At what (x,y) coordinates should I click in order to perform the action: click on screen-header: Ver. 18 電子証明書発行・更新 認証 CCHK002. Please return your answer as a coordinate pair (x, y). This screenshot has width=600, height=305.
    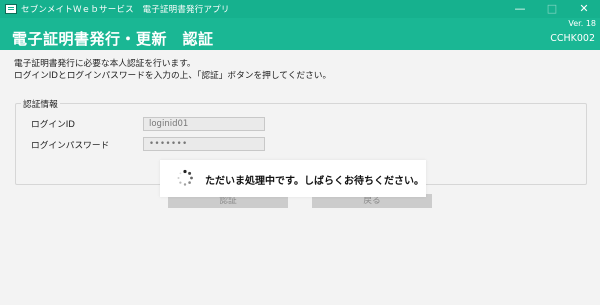
    Looking at the image, I should click on (300, 34).